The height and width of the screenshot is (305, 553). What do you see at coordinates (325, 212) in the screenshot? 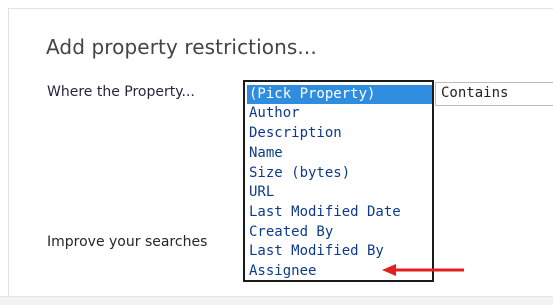
I see `property-option-last-modified-date: Last Modified Date` at bounding box center [325, 212].